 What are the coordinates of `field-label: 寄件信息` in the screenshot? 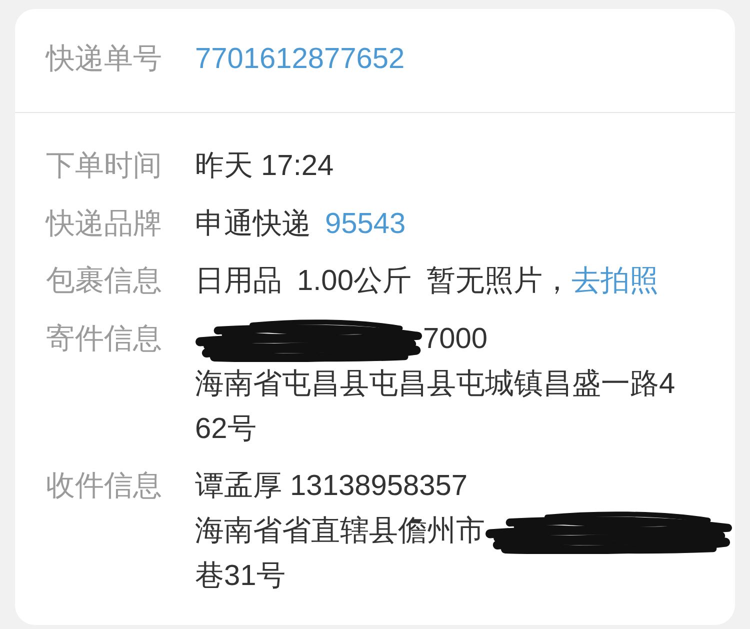 It's located at (104, 339).